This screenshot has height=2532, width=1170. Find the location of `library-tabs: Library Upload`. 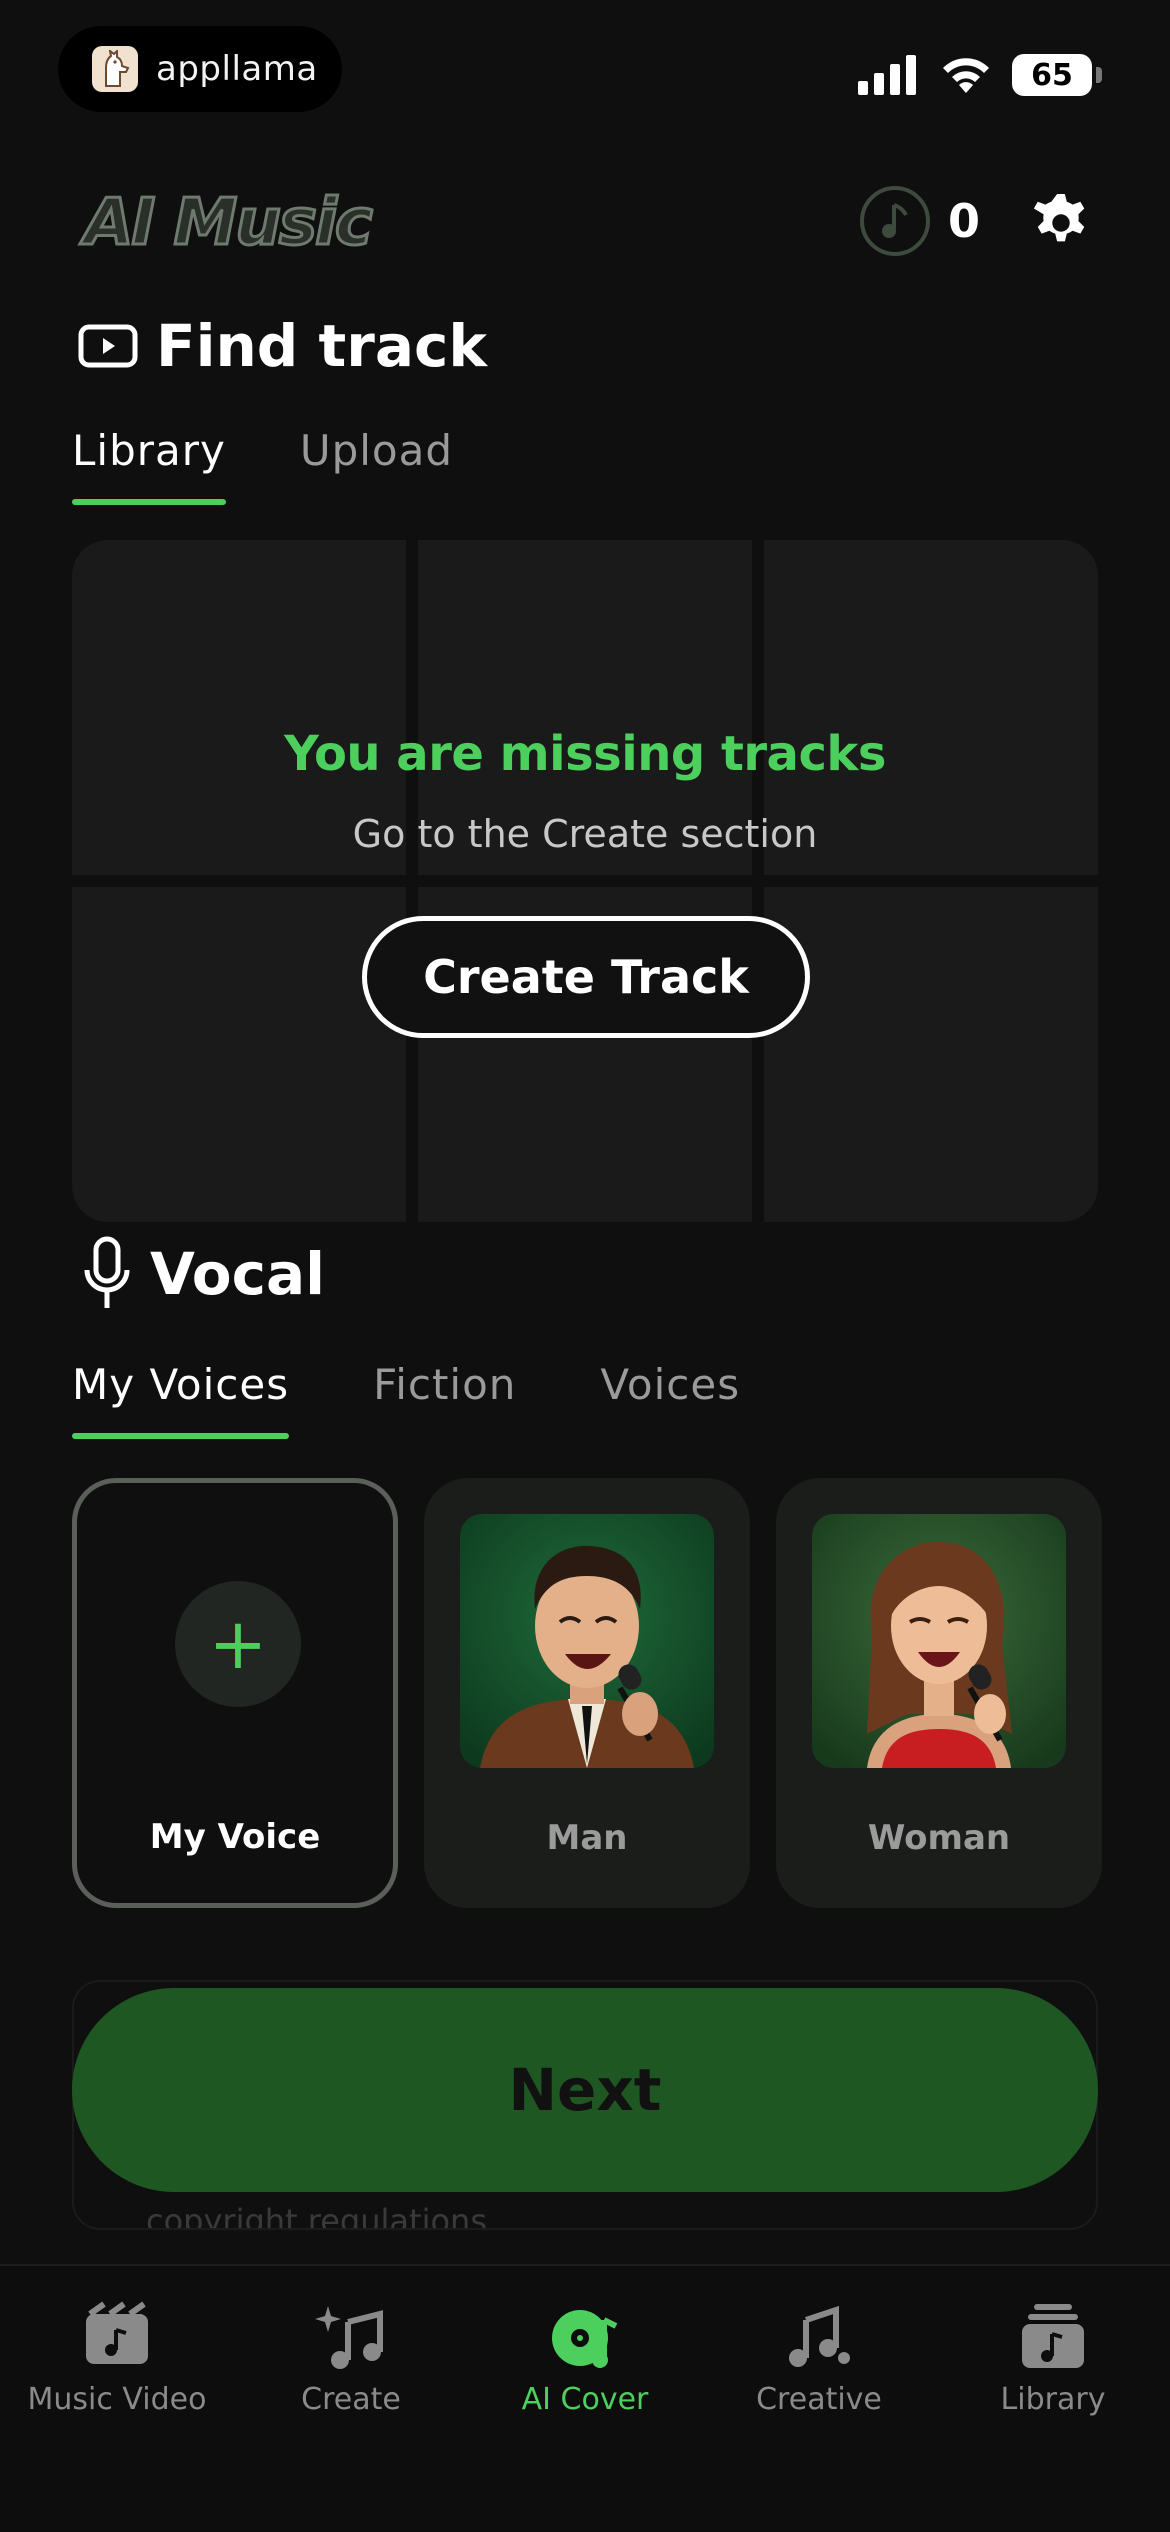

library-tabs: Library Upload is located at coordinates (262, 465).